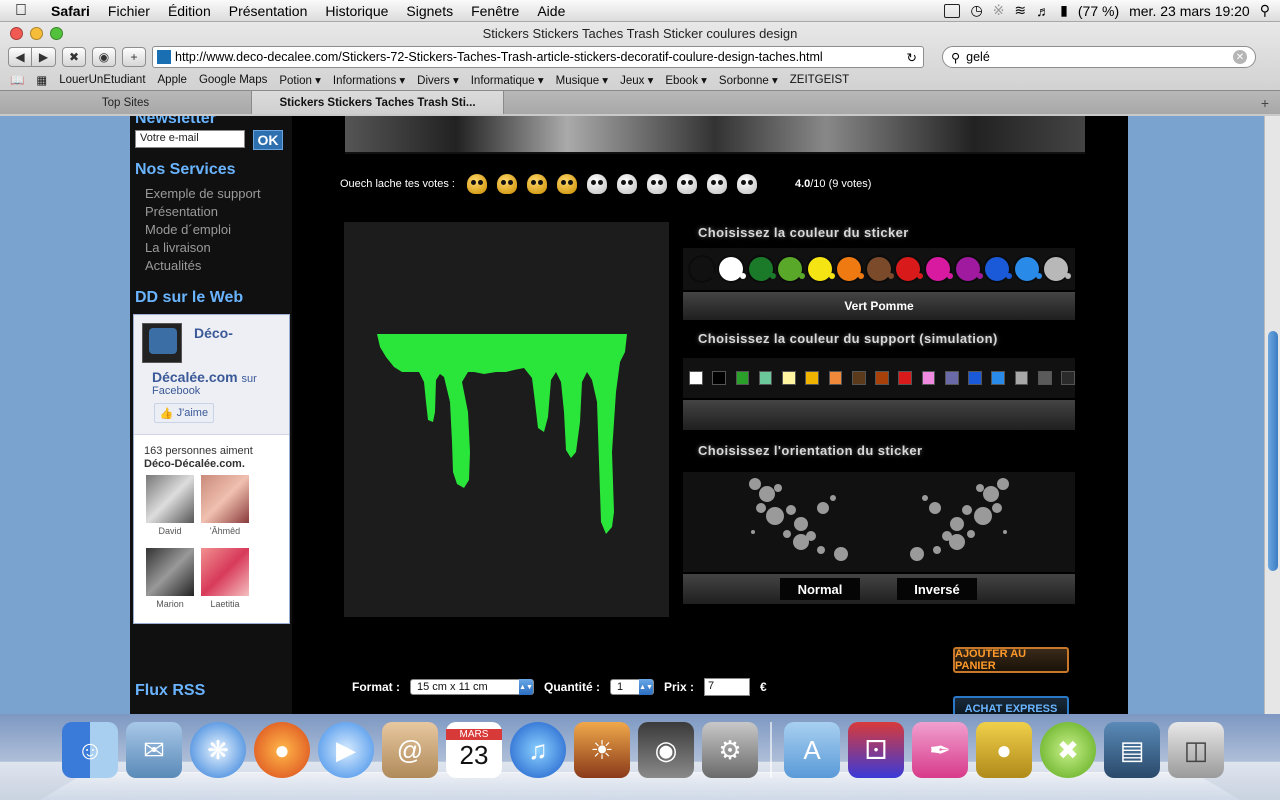  What do you see at coordinates (632, 687) in the screenshot?
I see `quantity-select: 1 ▲▼` at bounding box center [632, 687].